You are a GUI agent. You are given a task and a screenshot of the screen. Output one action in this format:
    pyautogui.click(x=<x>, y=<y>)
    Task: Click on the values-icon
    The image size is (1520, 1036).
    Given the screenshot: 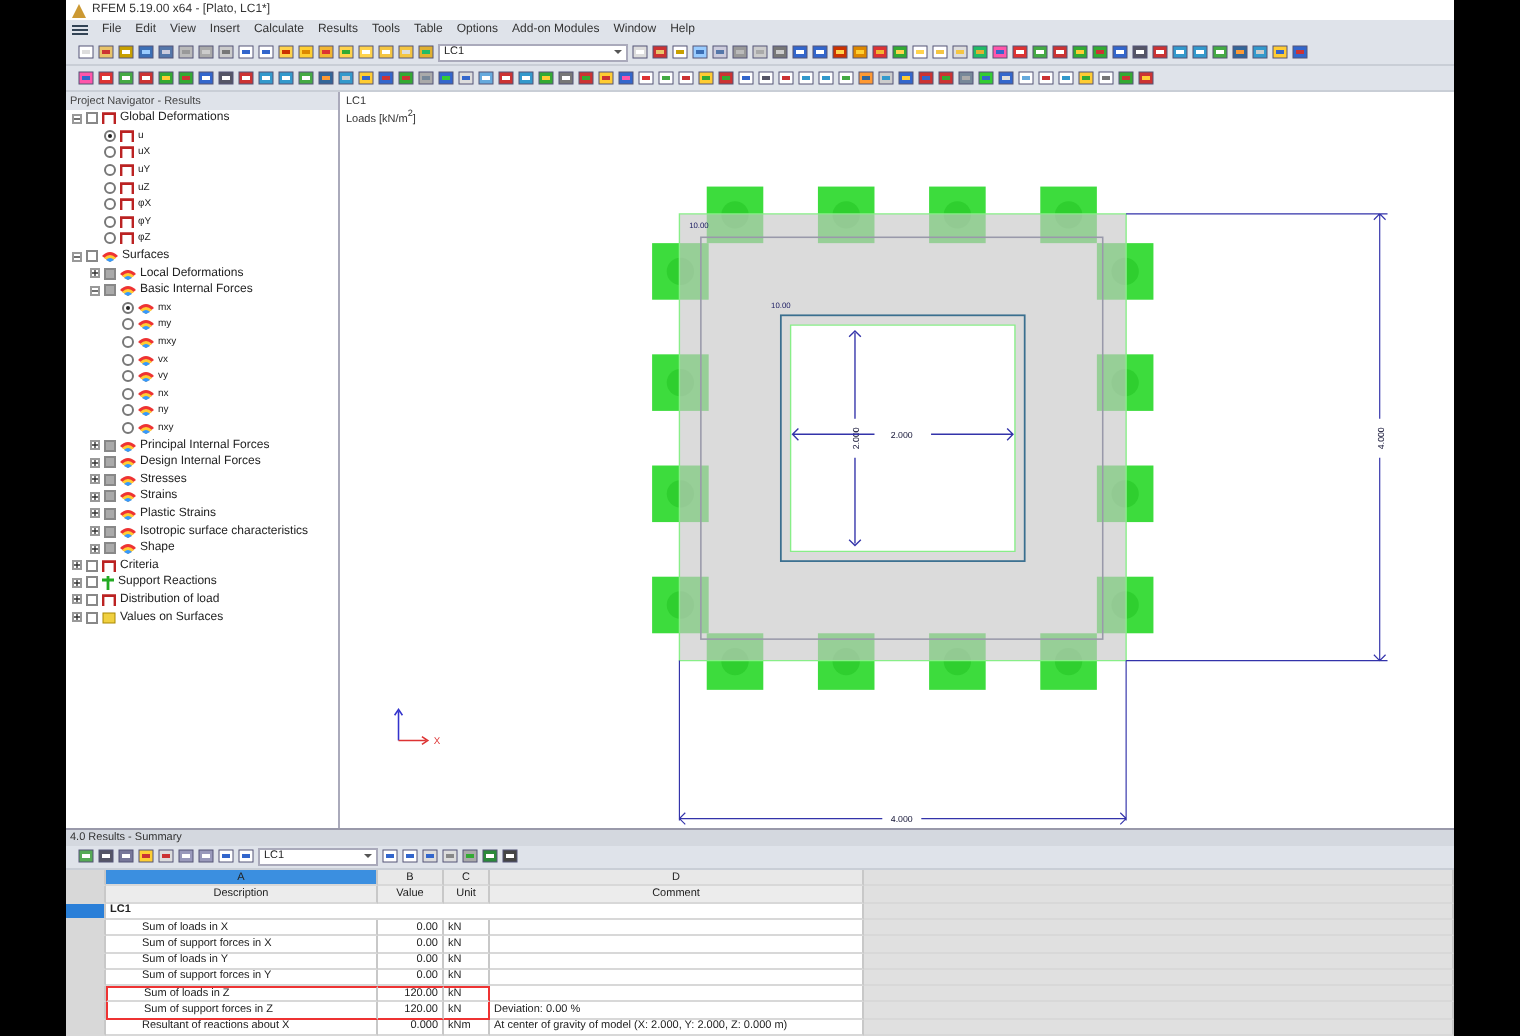 What is the action you would take?
    pyautogui.click(x=109, y=617)
    